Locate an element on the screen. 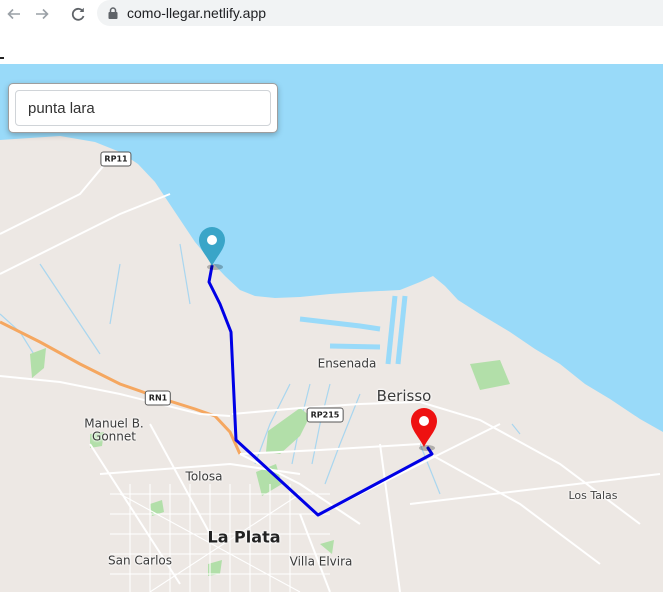  forward-button is located at coordinates (42, 14).